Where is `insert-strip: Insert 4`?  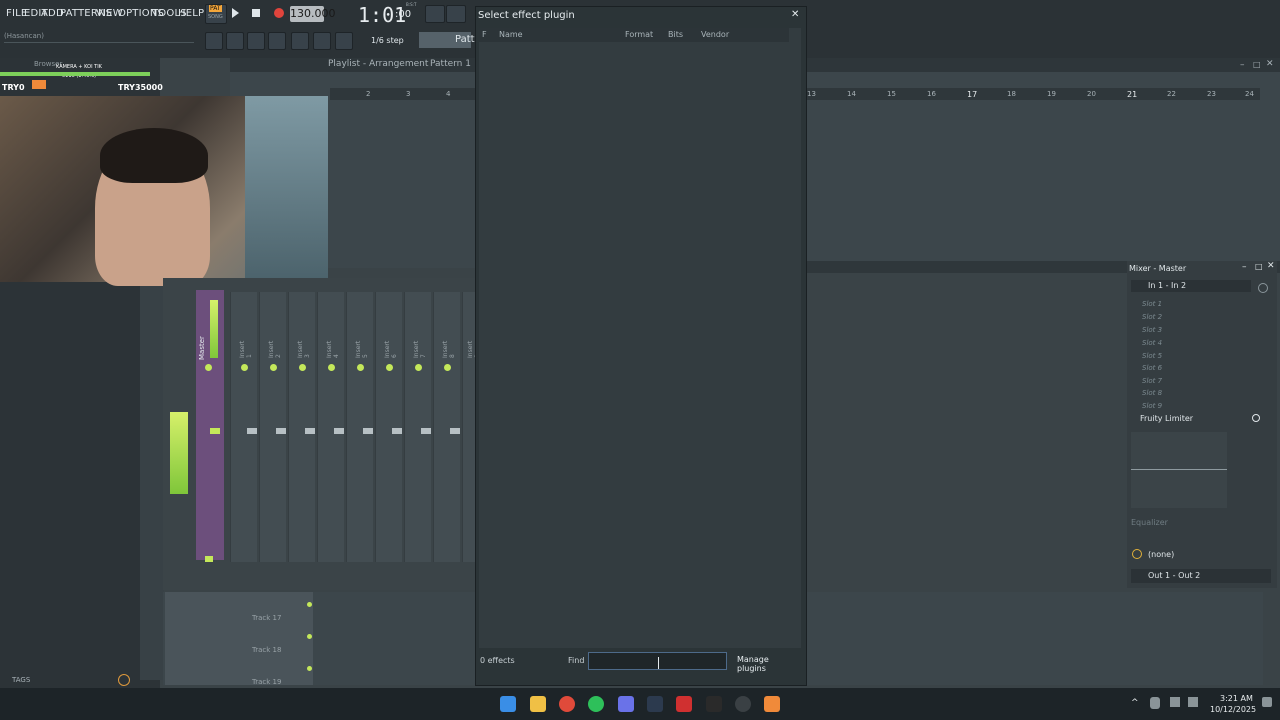
insert-strip: Insert 4 is located at coordinates (330, 427).